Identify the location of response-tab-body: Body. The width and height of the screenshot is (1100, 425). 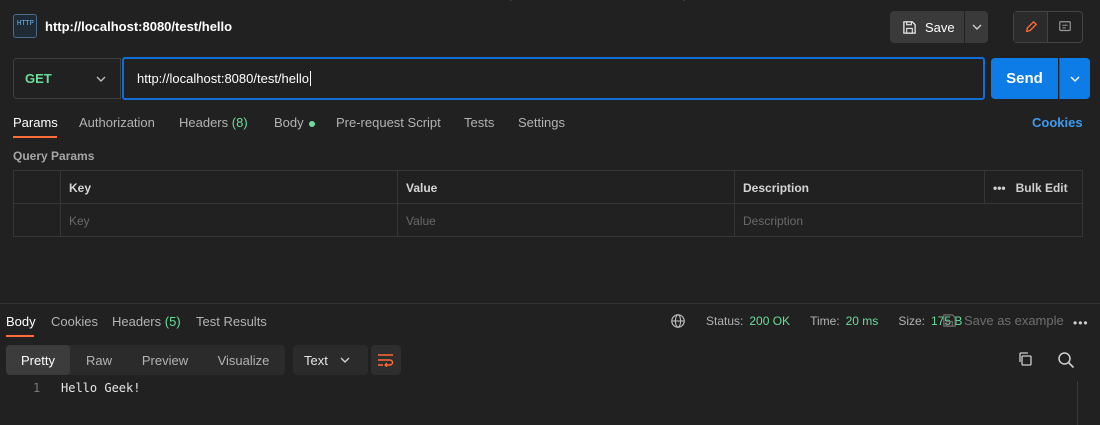
(21, 321).